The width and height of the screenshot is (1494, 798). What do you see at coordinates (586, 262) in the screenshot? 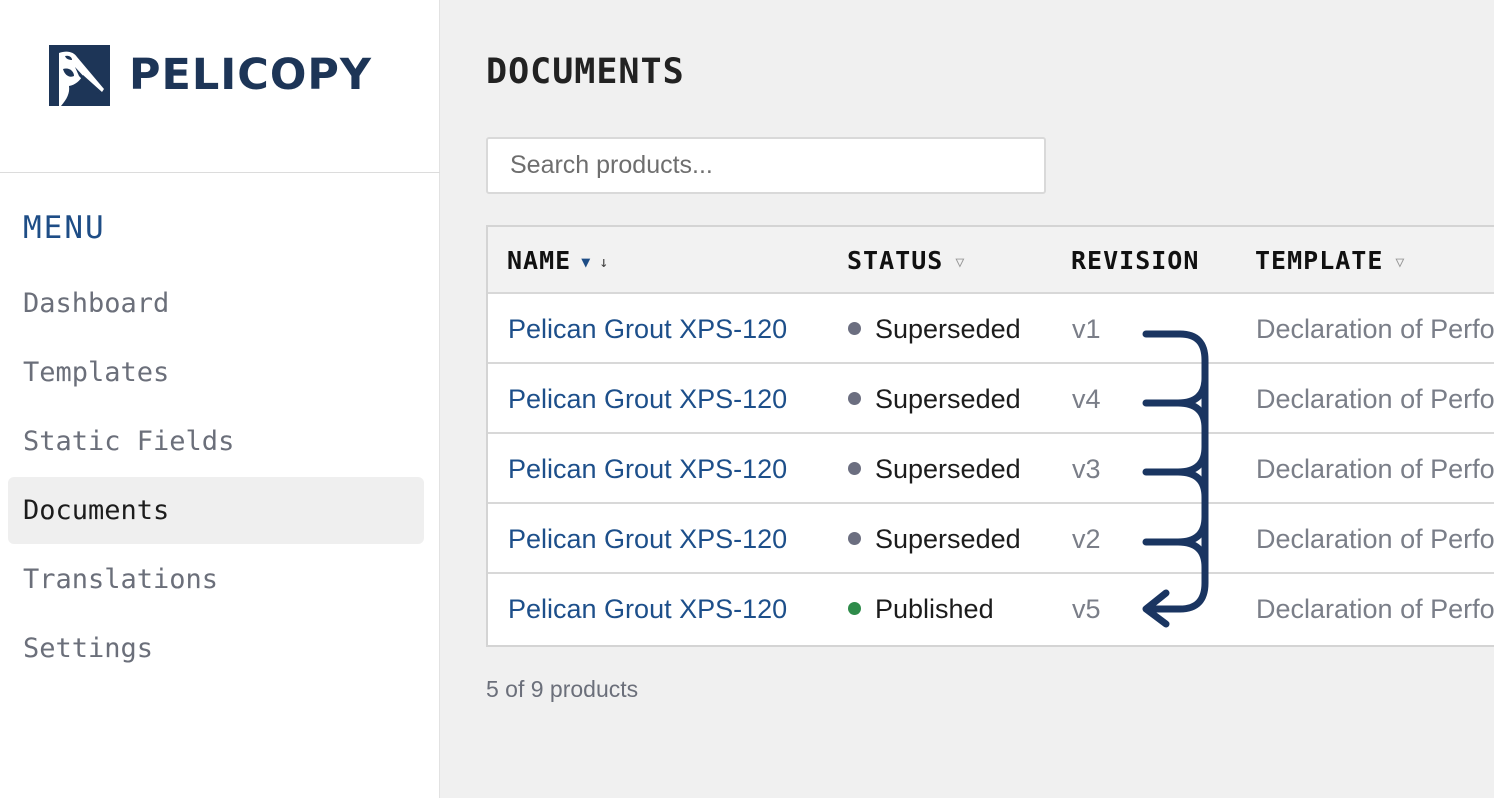
I see `sort-descending-icon: ▼` at bounding box center [586, 262].